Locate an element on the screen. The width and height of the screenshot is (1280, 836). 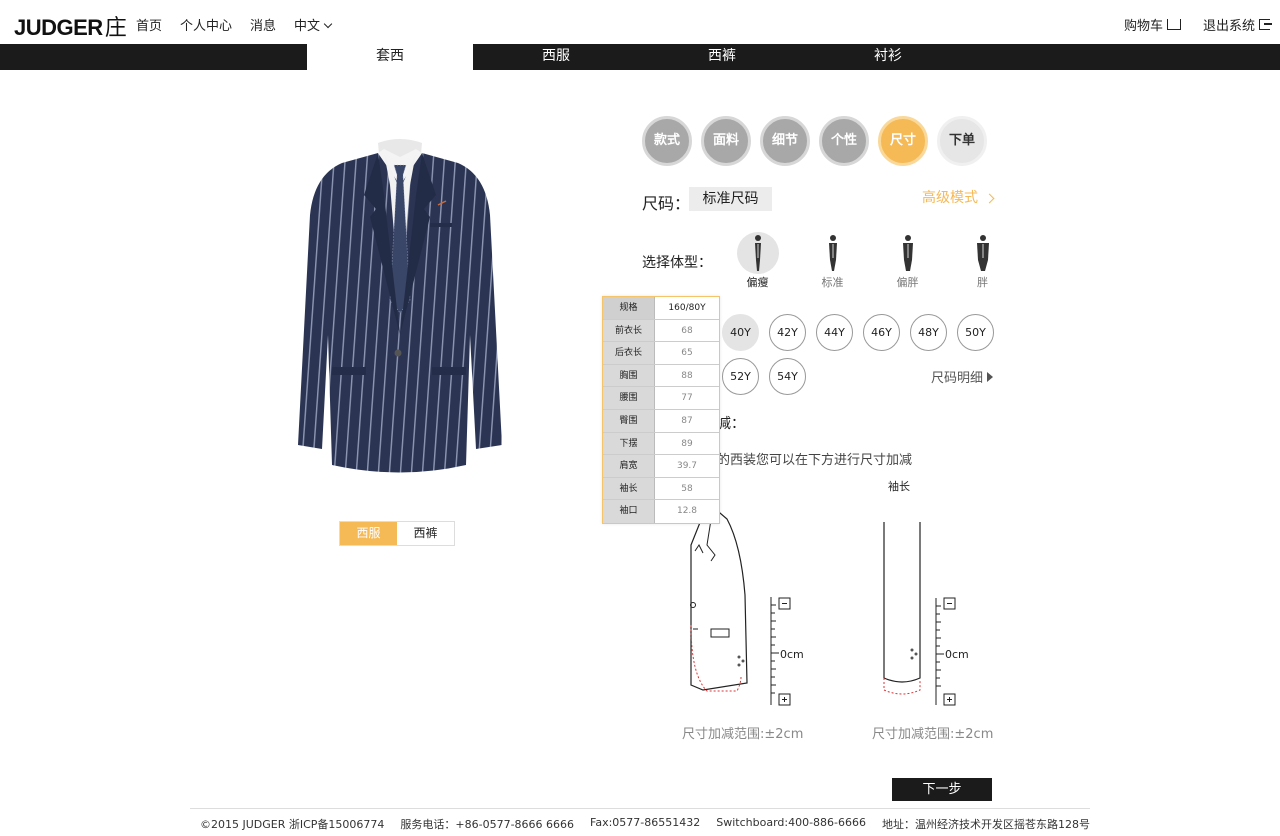
spec-header-row: 规格 160/80Y is located at coordinates (661, 308).